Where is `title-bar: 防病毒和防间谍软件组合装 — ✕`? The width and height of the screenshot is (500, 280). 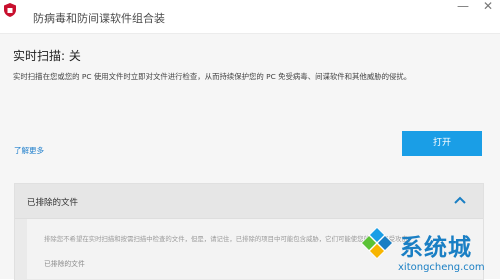
title-bar: 防病毒和防间谍软件组合装 — ✕ is located at coordinates (250, 17).